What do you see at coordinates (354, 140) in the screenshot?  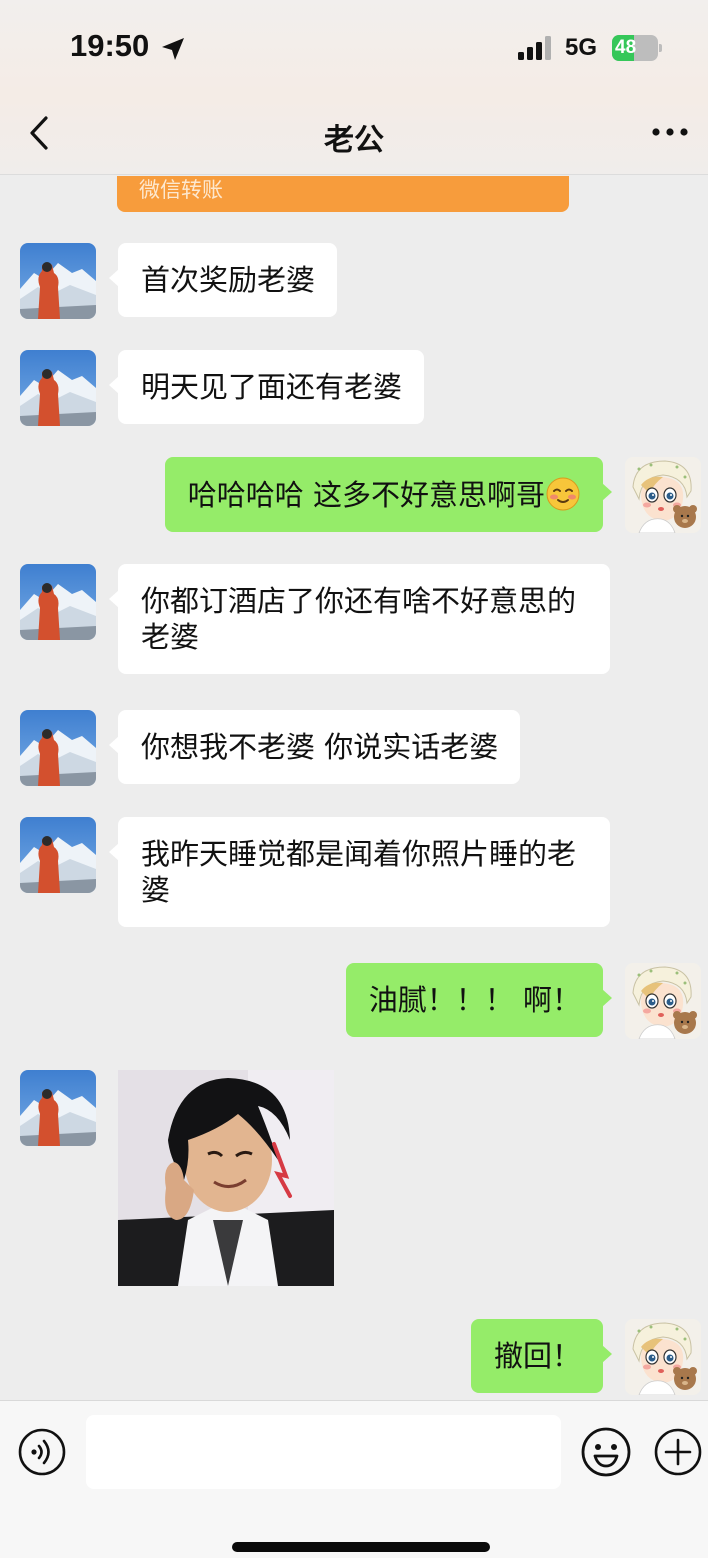 I see `chat-title: 老公` at bounding box center [354, 140].